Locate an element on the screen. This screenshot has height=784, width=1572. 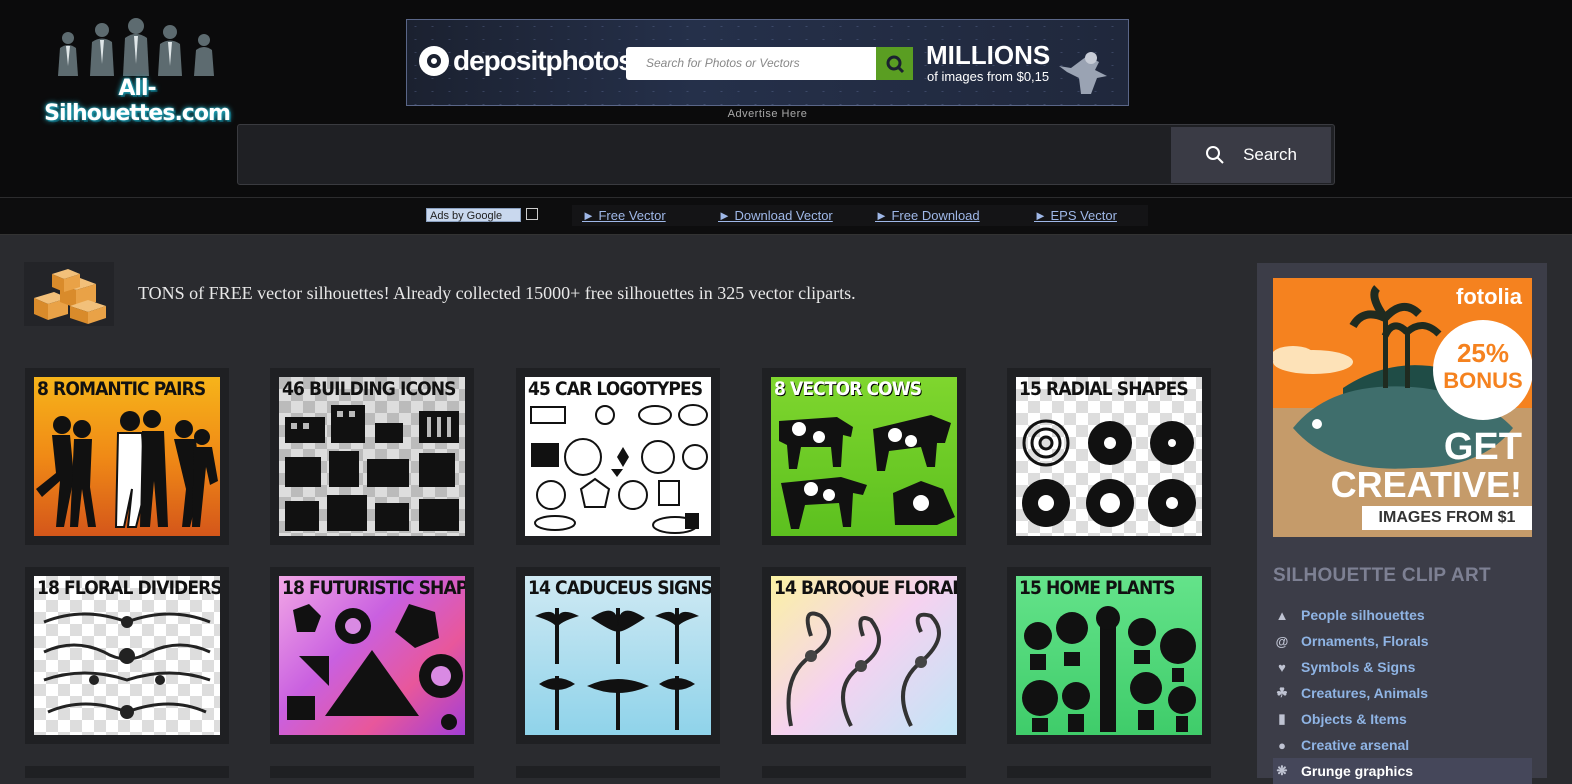
ad-link-eps-vector: ► EPS Vector is located at coordinates (1075, 215).